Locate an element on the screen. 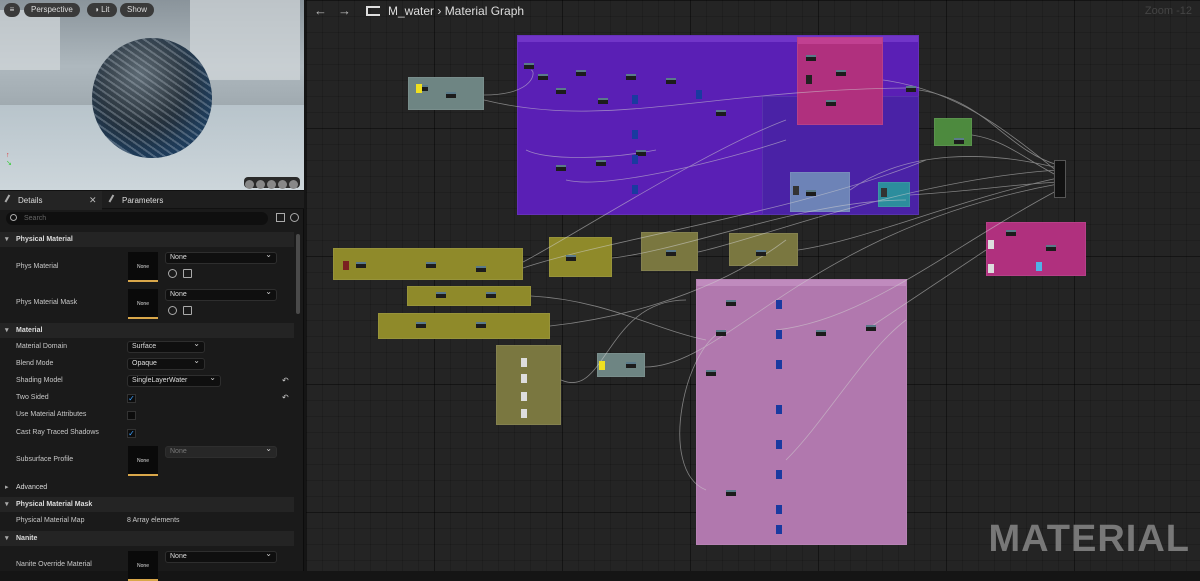 The image size is (1200, 581). nanite-override-combo: None is located at coordinates (221, 556).